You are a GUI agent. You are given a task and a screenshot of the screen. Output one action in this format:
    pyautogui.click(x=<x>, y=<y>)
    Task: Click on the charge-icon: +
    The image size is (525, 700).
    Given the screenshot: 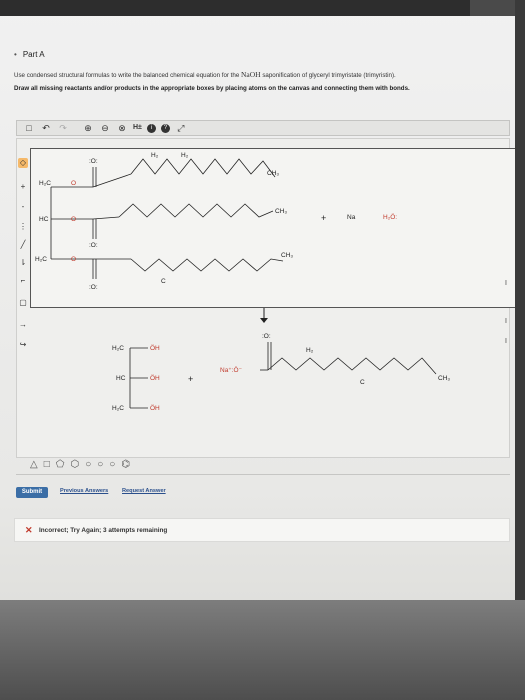 What is the action you would take?
    pyautogui.click(x=23, y=187)
    